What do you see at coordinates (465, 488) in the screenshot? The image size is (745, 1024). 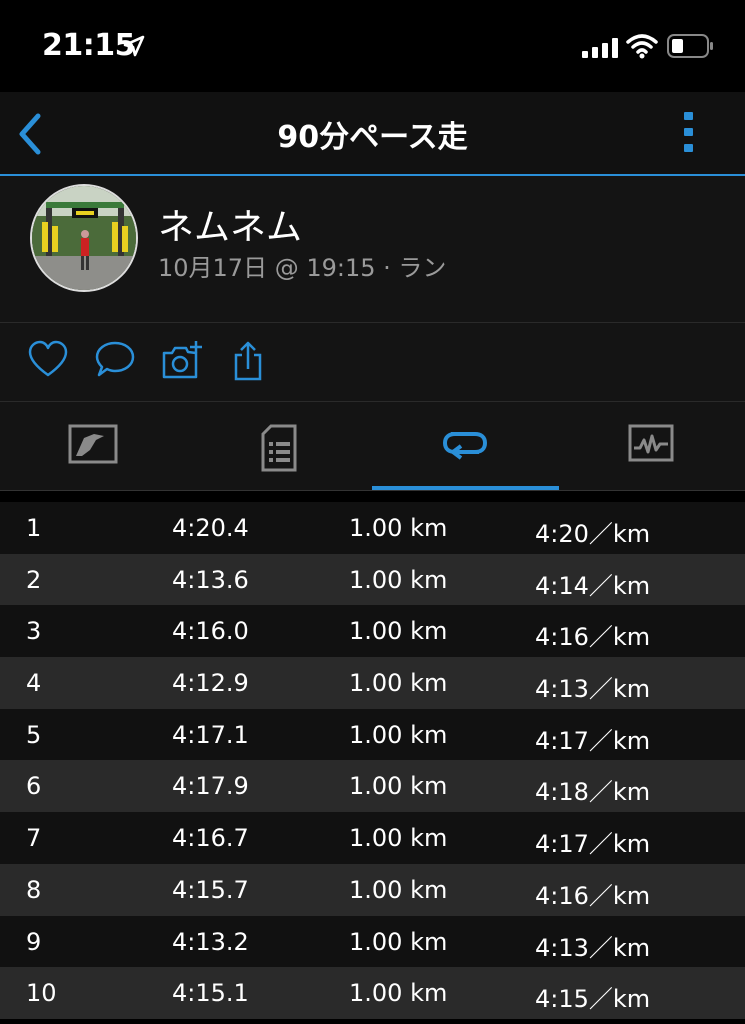 I see `active-tab-indicator` at bounding box center [465, 488].